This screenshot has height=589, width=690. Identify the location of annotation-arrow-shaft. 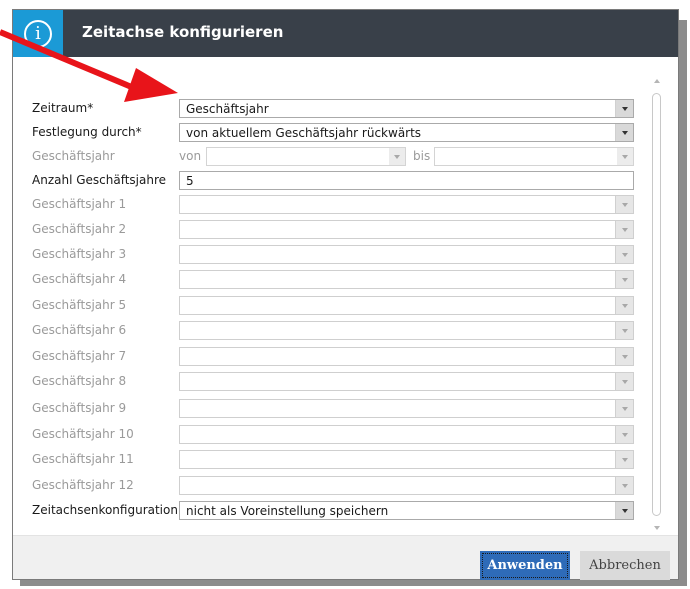
(68, 60).